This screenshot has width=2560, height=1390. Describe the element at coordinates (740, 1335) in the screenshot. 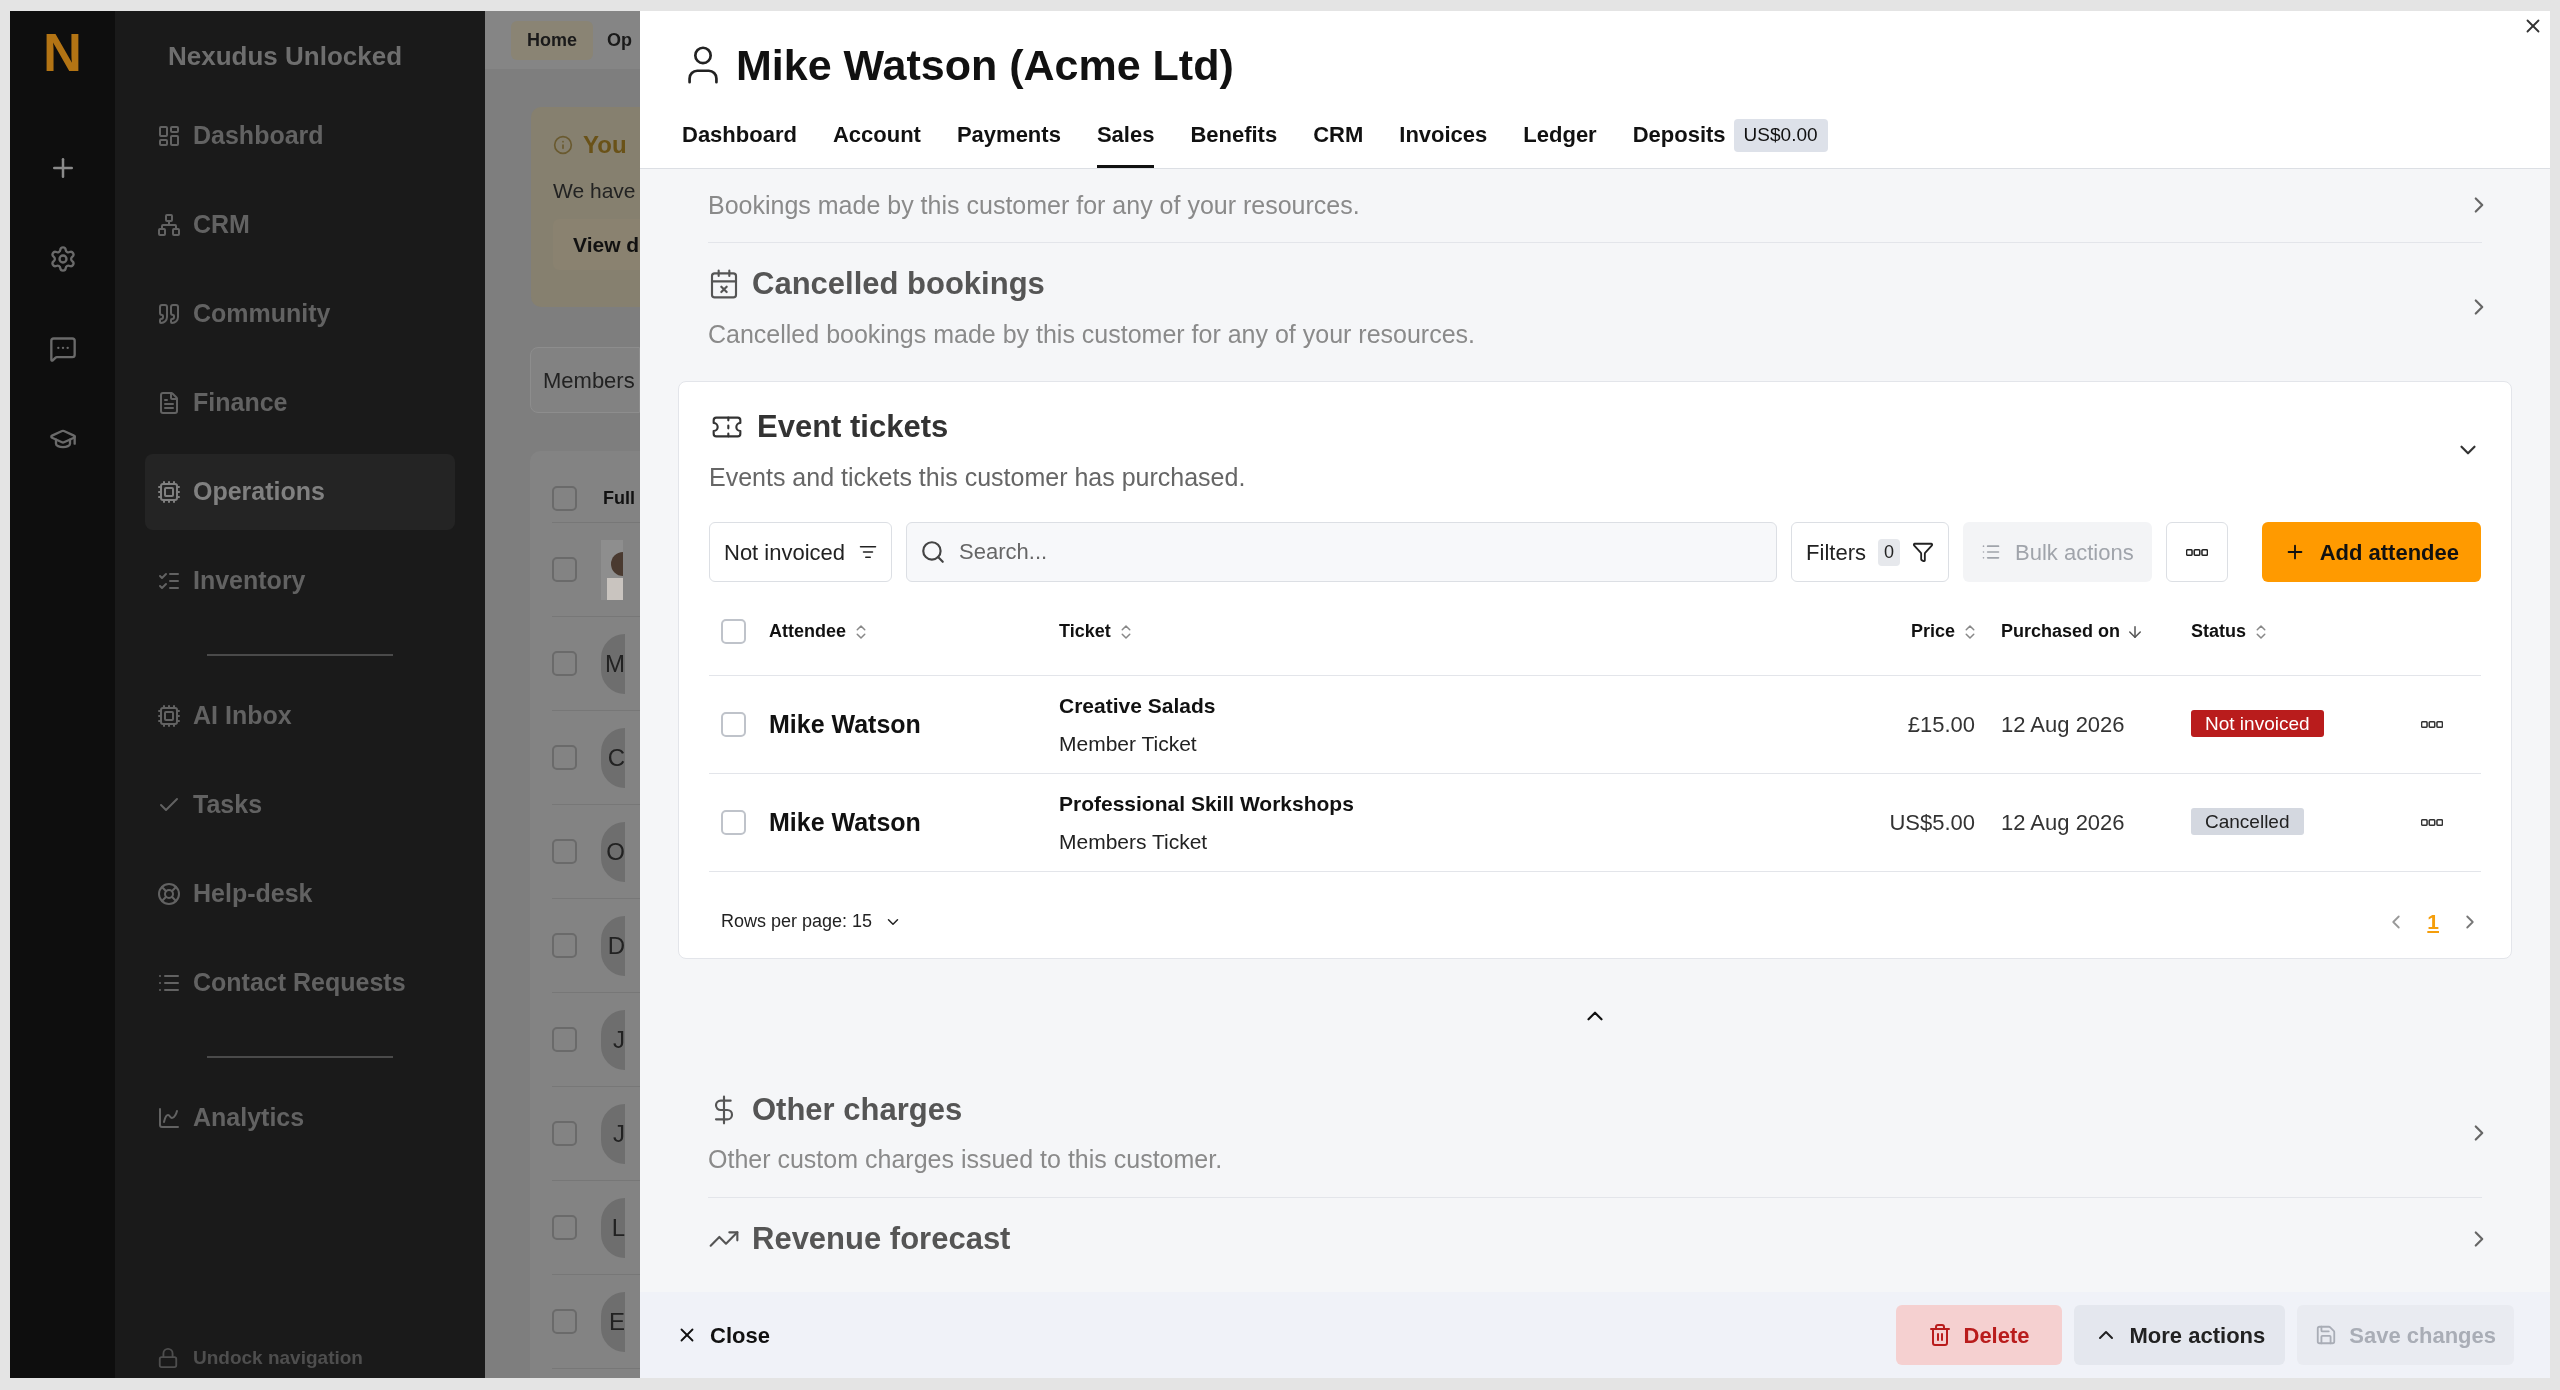

I see `close-button: Close` at that location.